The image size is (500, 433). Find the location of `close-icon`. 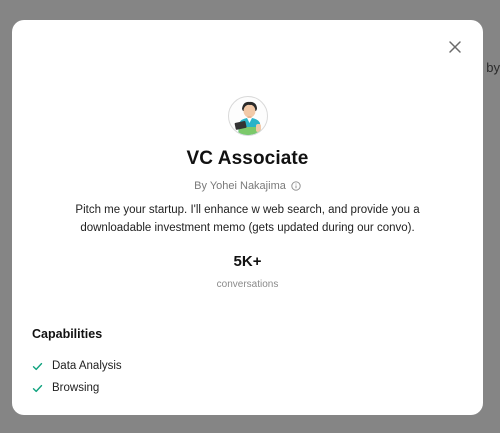

close-icon is located at coordinates (455, 47).